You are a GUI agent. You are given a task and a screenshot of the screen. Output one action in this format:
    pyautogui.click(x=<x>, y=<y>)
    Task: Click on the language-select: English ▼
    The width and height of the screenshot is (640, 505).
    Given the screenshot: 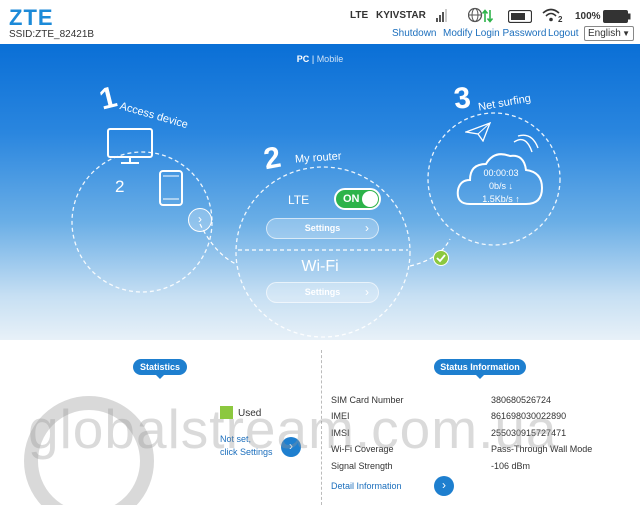 What is the action you would take?
    pyautogui.click(x=609, y=33)
    